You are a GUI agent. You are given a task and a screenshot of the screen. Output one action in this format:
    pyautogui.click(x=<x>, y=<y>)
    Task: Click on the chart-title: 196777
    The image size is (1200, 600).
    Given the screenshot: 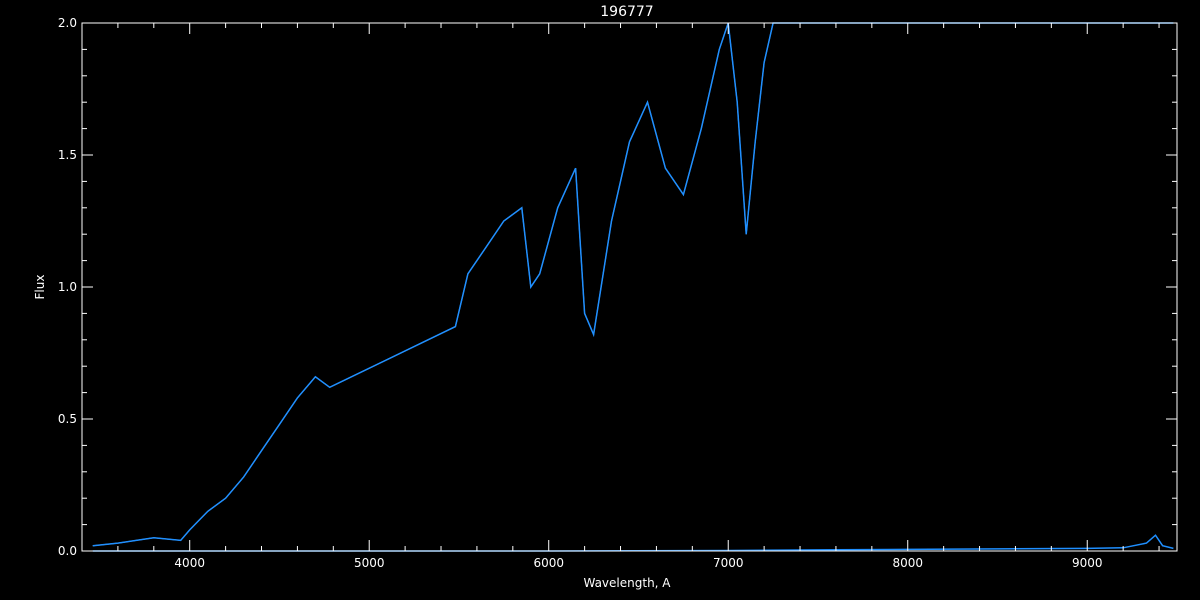 What is the action you would take?
    pyautogui.click(x=626, y=12)
    